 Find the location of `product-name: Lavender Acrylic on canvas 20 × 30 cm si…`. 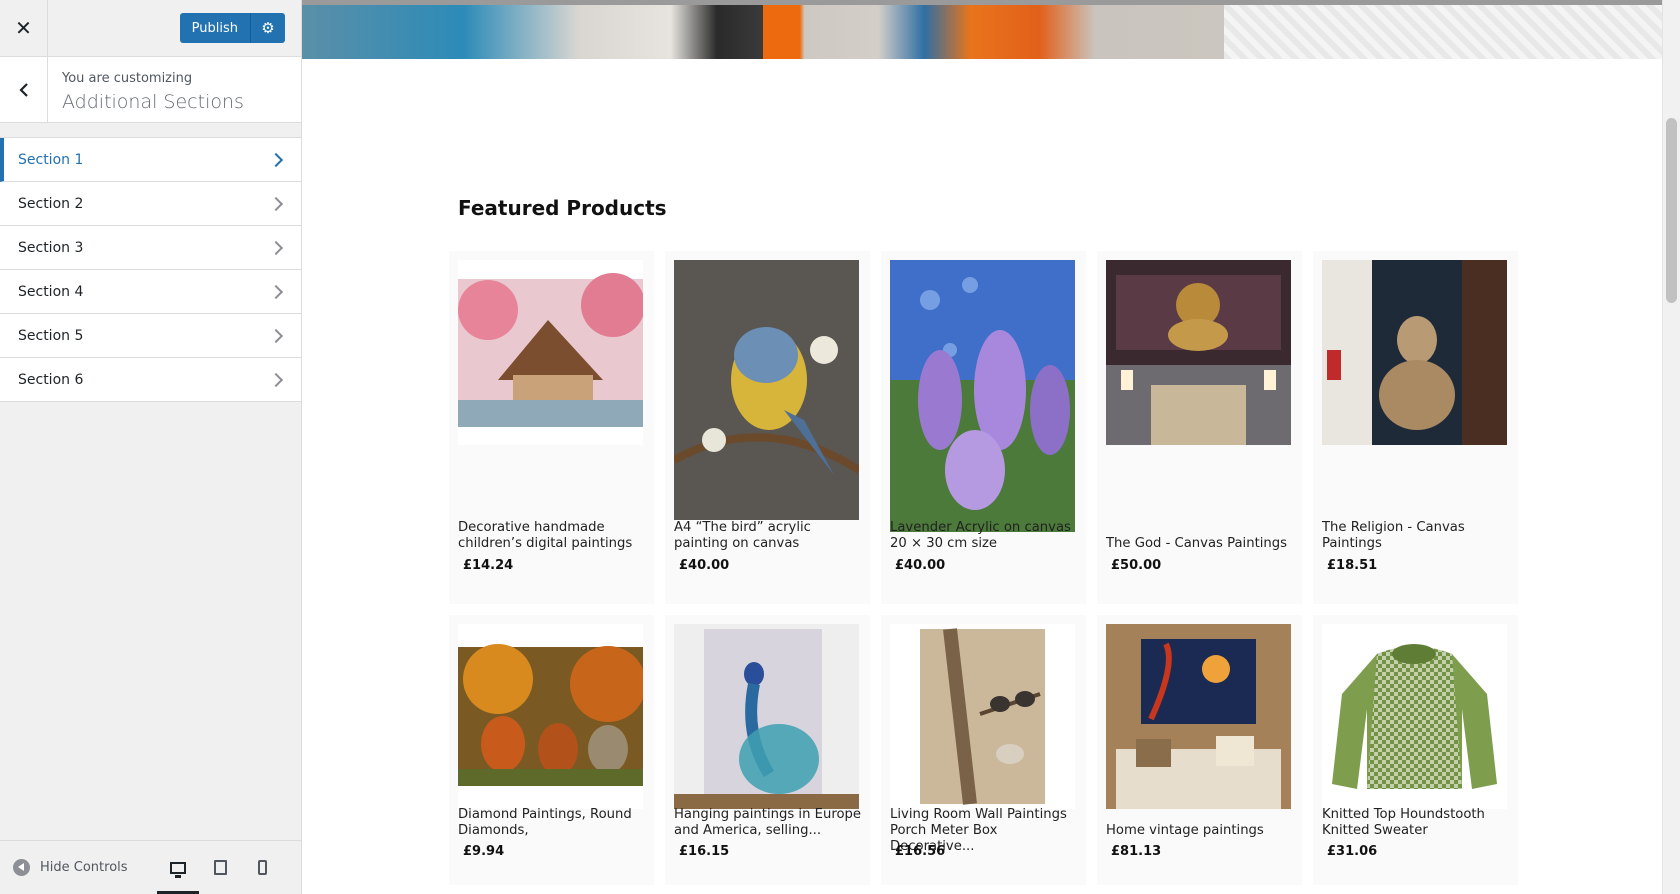

product-name: Lavender Acrylic on canvas 20 × 30 cm si… is located at coordinates (985, 536).